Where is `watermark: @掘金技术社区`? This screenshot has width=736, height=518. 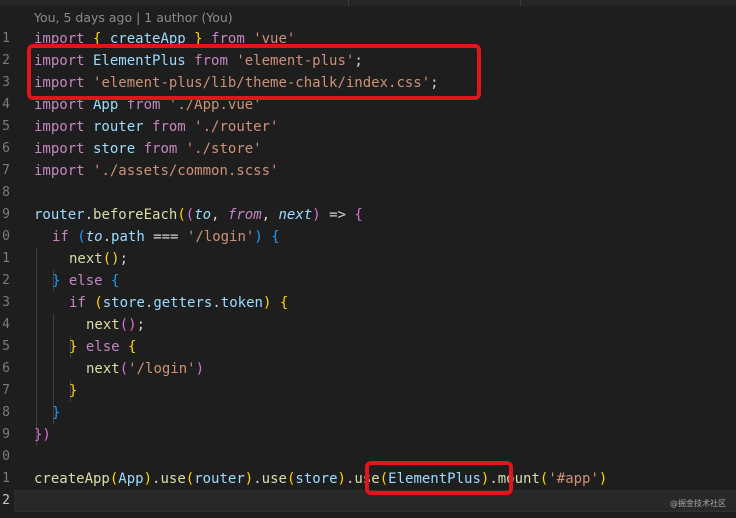
watermark: @掘金技术社区 is located at coordinates (698, 503).